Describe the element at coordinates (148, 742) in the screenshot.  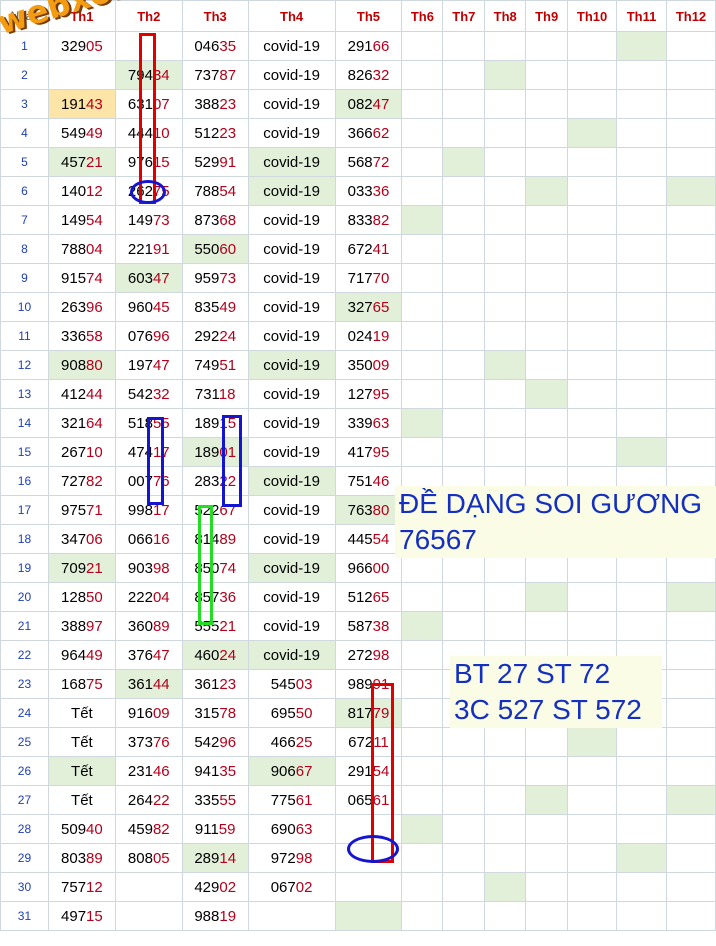
I see `result-cell: 37376` at that location.